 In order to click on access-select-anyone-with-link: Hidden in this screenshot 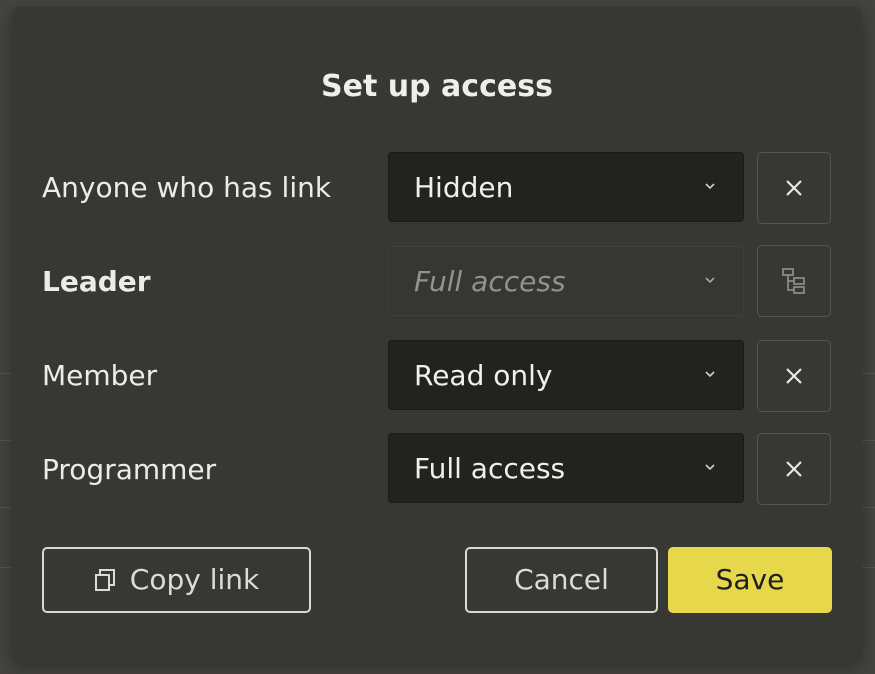, I will do `click(566, 187)`.